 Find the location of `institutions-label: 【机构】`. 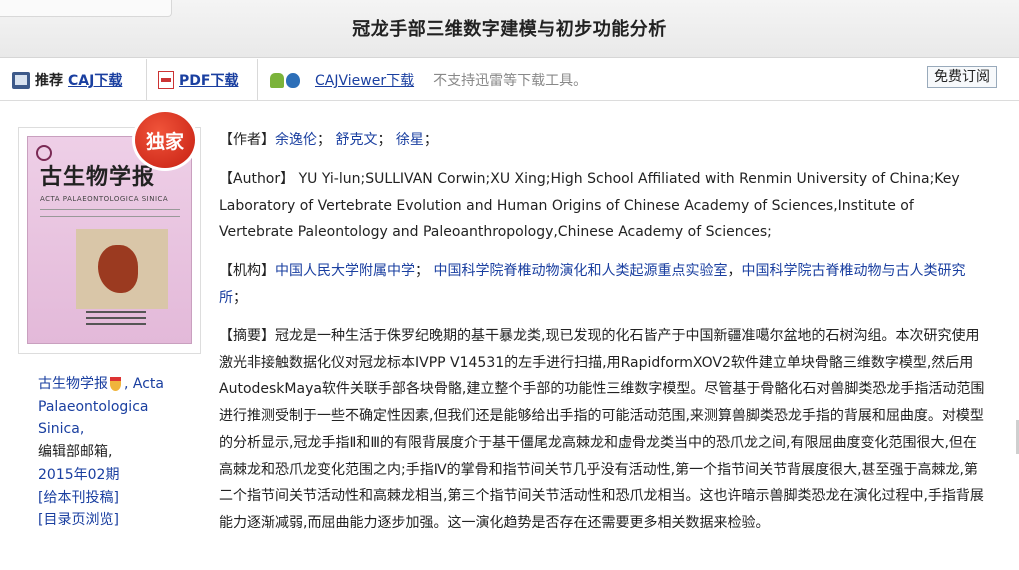

institutions-label: 【机构】 is located at coordinates (247, 271).